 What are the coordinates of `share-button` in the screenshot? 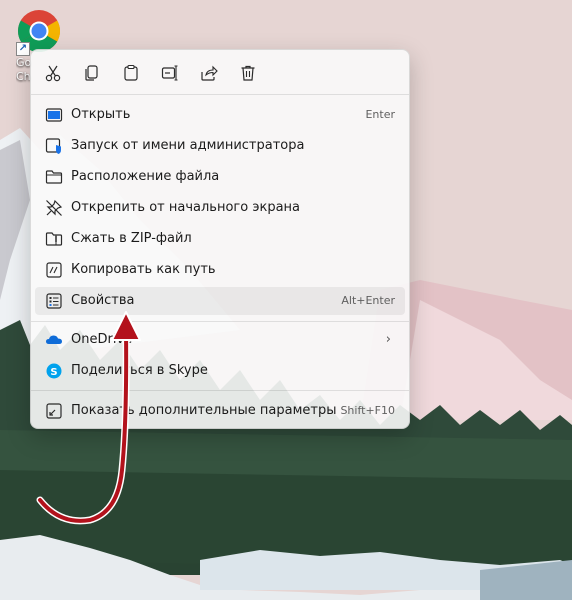 It's located at (209, 73).